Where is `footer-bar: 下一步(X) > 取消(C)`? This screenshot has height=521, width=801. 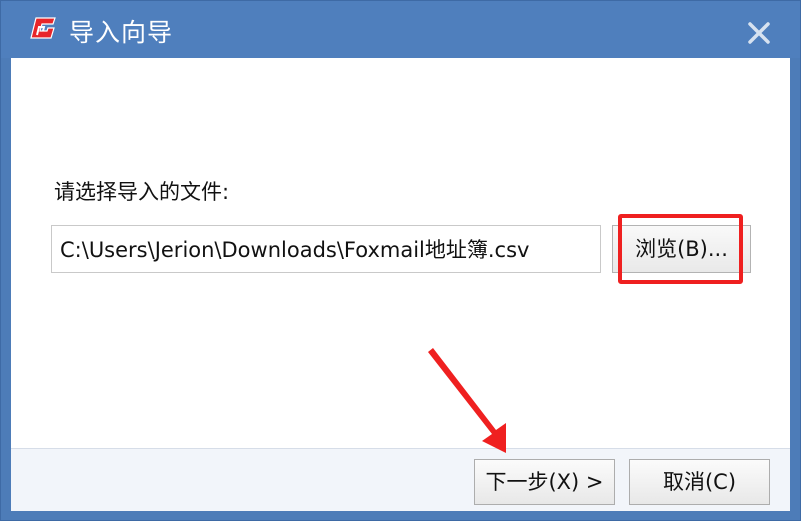
footer-bar: 下一步(X) > 取消(C) is located at coordinates (400, 479).